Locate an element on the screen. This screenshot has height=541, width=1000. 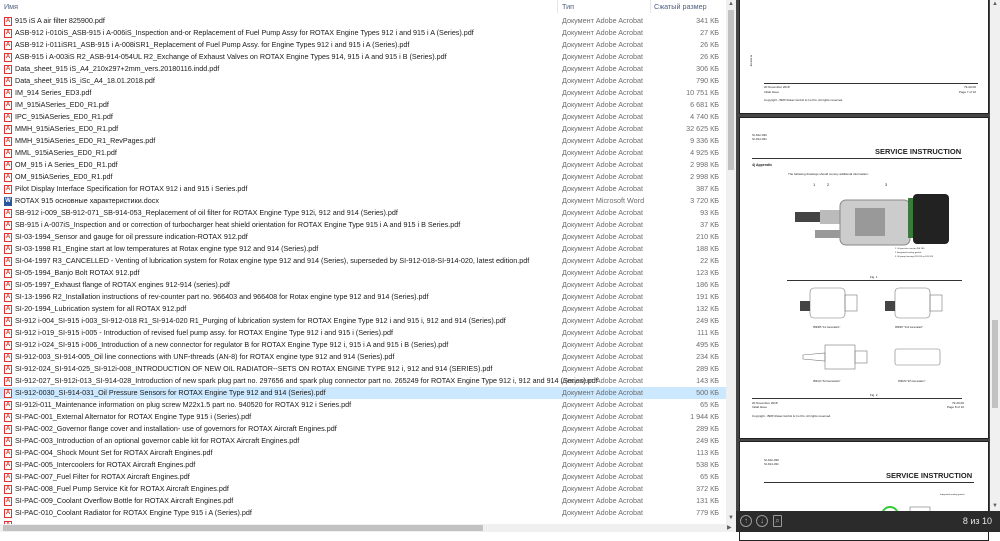
column-size-header: Сжатый размер is located at coordinates (680, 6).